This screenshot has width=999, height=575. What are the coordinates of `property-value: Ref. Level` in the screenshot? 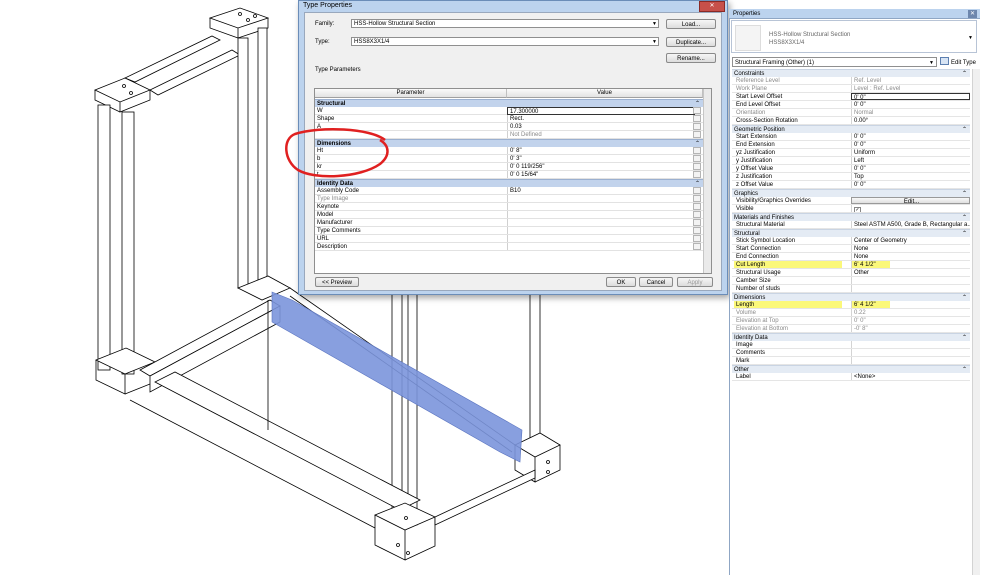 It's located at (910, 80).